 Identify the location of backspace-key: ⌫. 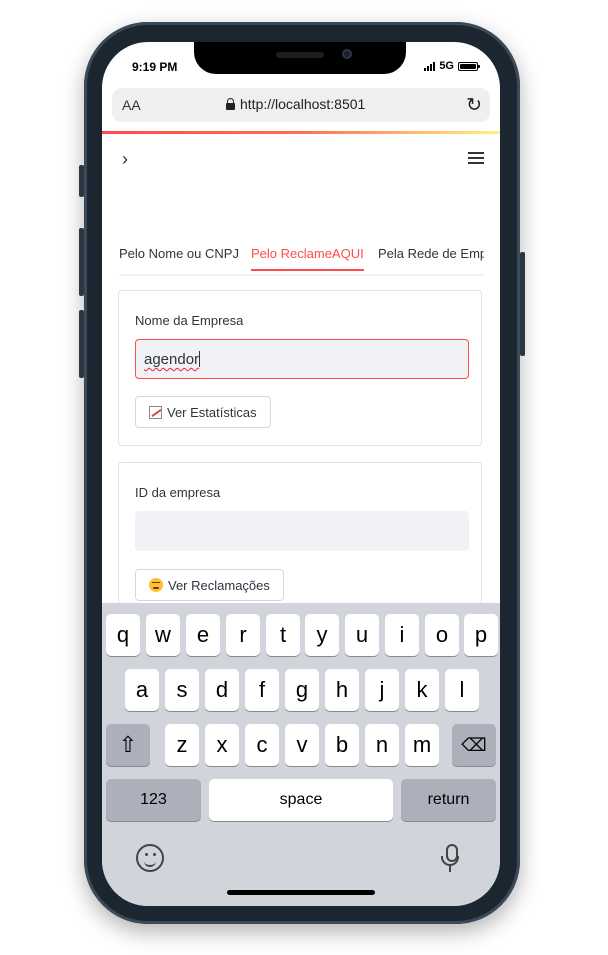
(474, 745).